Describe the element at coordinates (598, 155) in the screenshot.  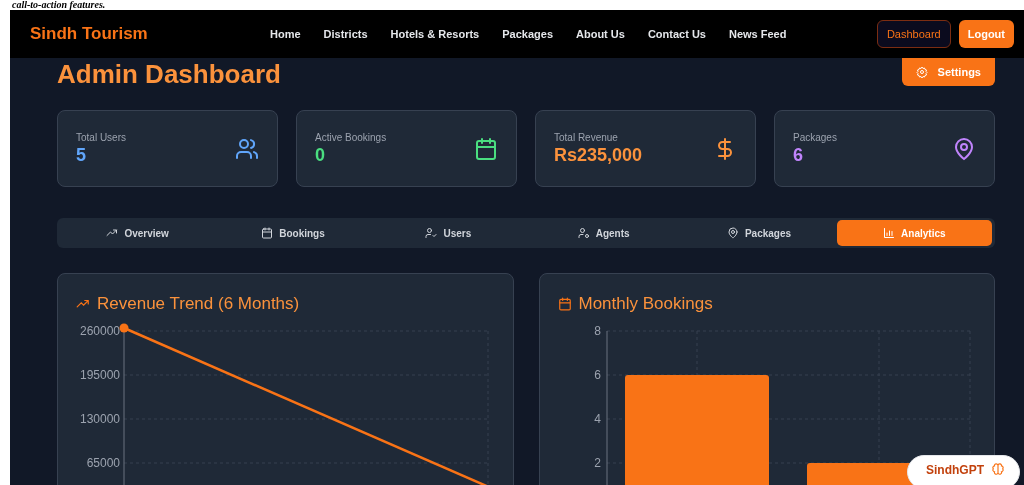
I see `stat-value: Rs235,000` at that location.